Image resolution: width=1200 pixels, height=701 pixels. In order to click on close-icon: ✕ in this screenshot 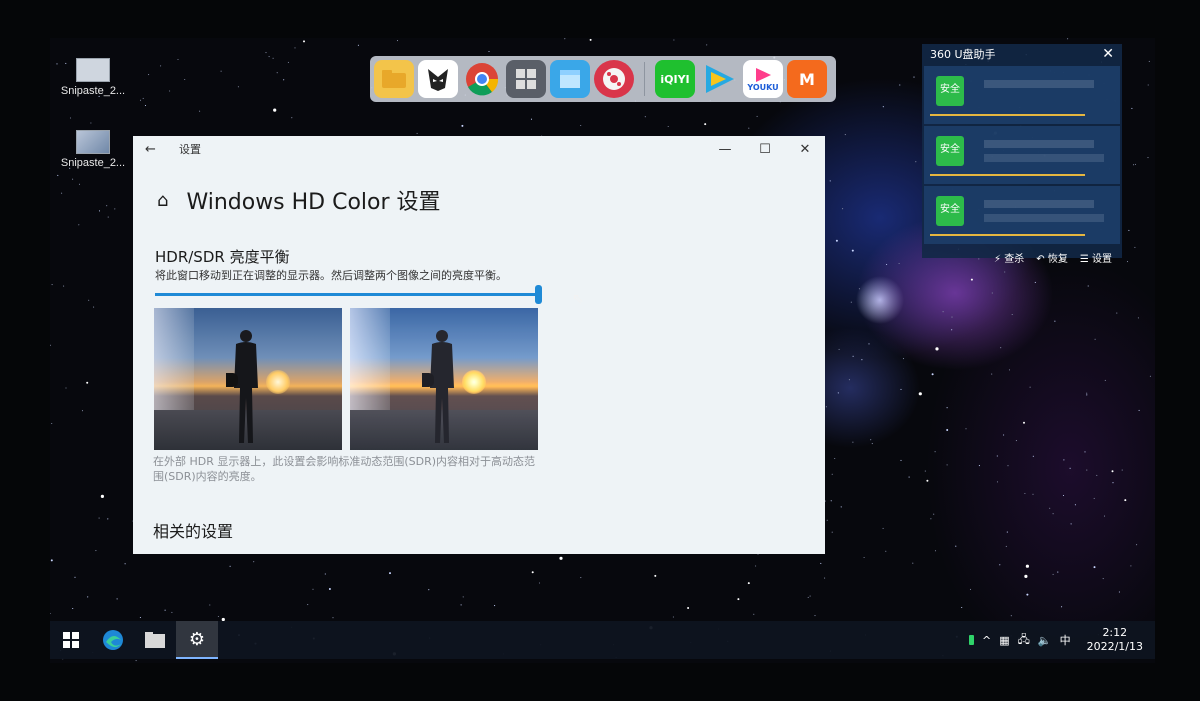, I will do `click(1108, 54)`.